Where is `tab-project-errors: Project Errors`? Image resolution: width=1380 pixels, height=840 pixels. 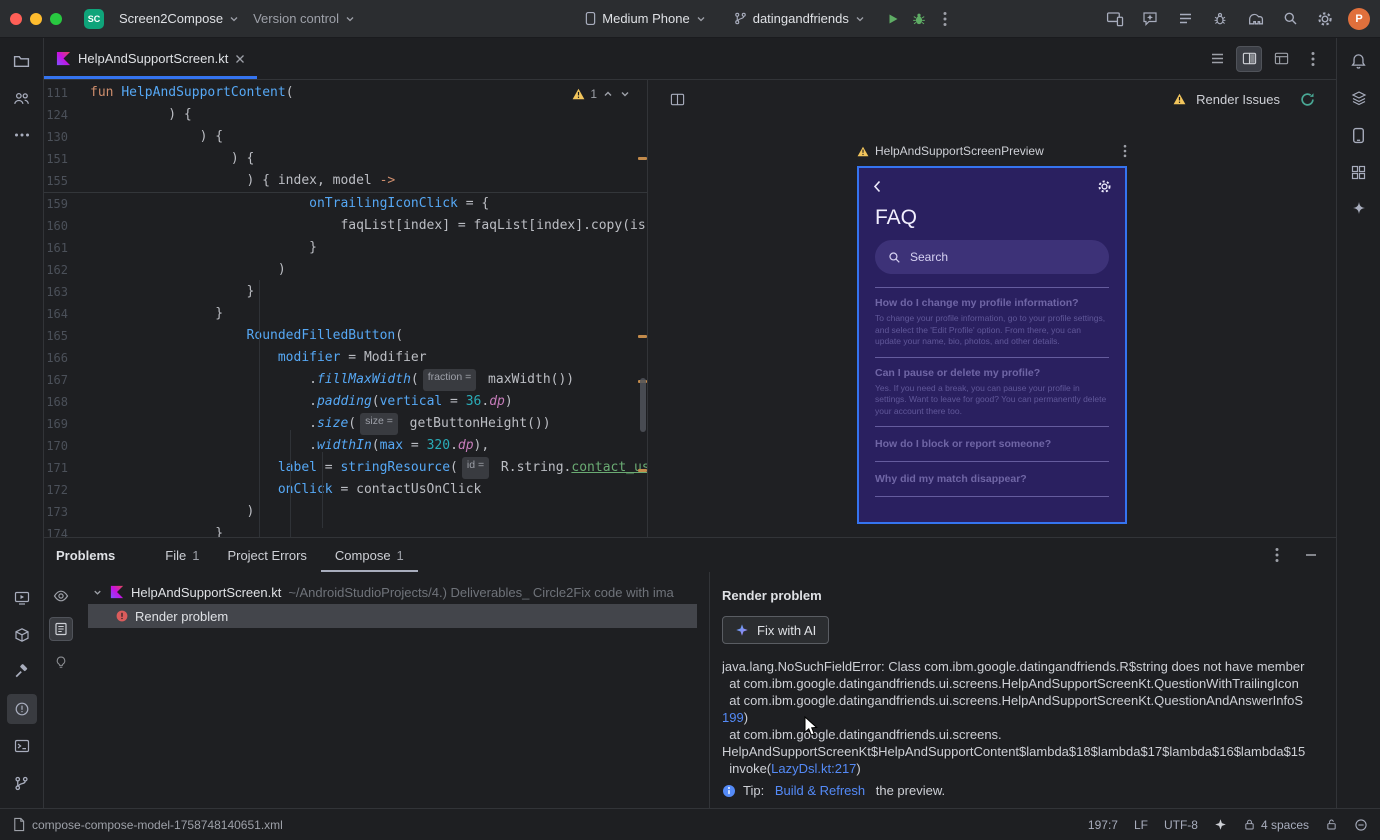
tab-project-errors: Project Errors is located at coordinates (266, 555).